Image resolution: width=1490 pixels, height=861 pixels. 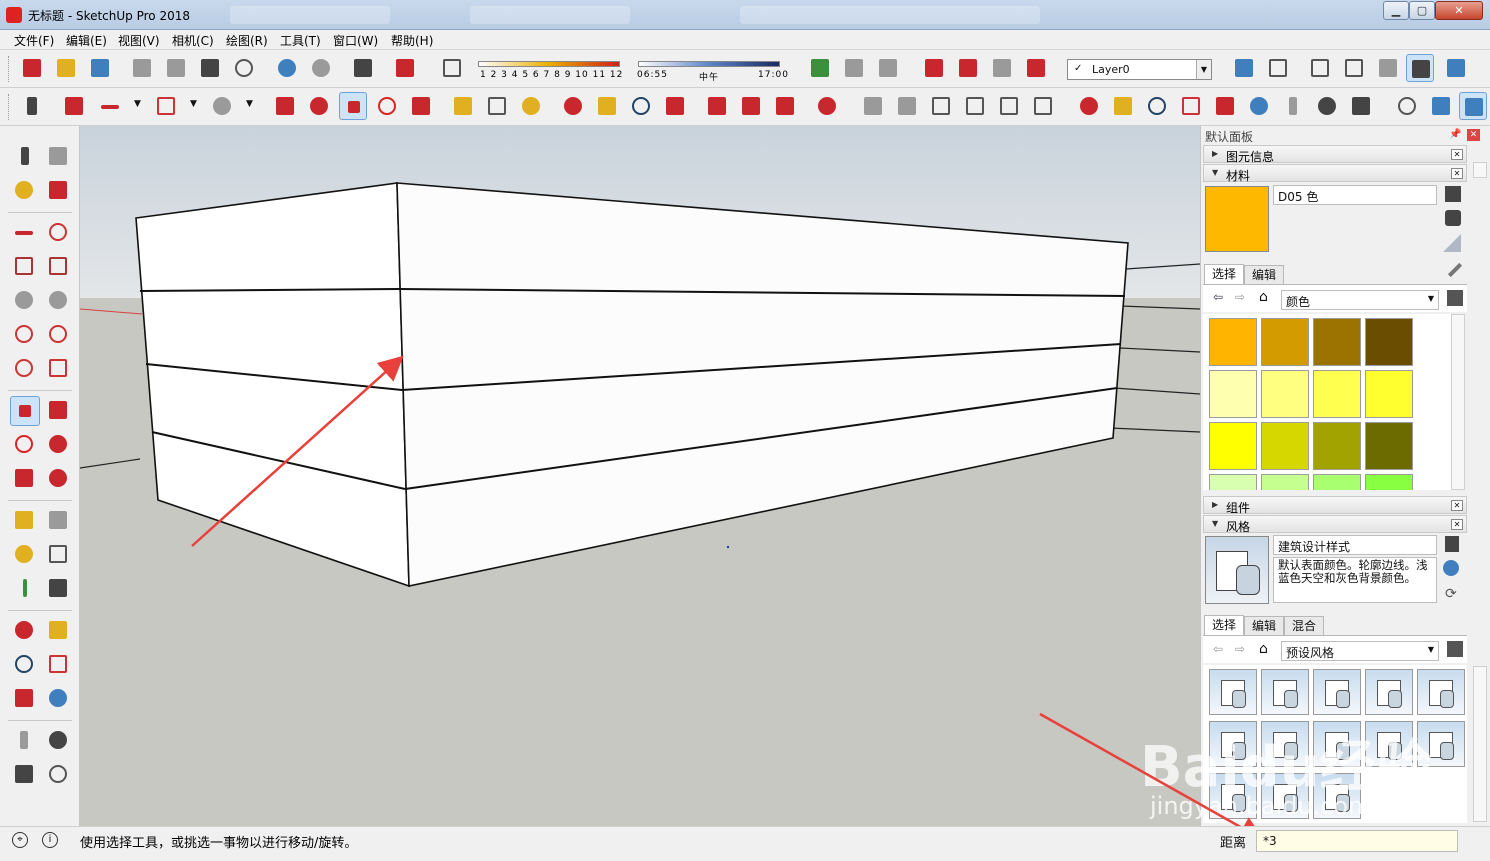 I want to click on 3d-text-tool, so click(x=59, y=589).